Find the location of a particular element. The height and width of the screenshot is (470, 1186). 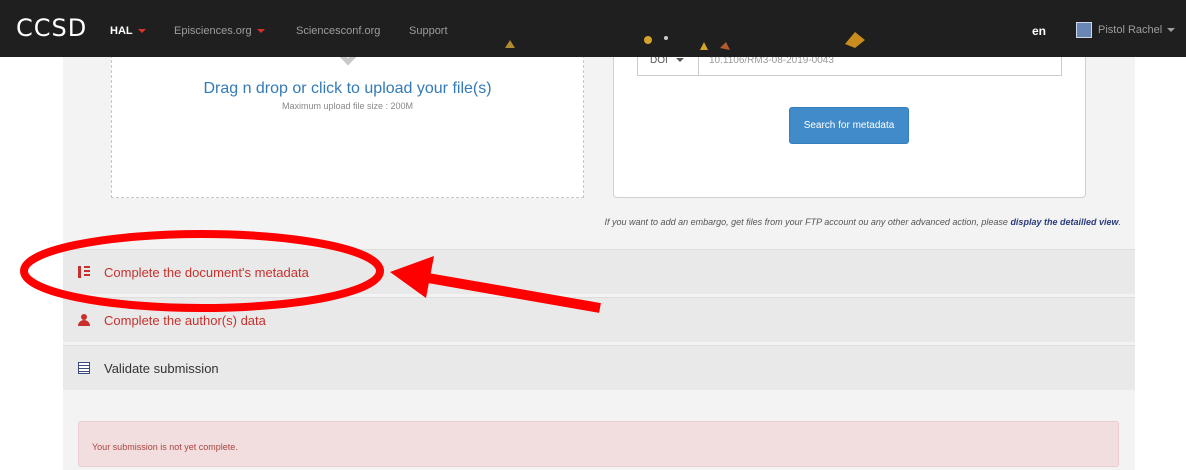

alert-message: Your submission is not yet complete. is located at coordinates (165, 447).